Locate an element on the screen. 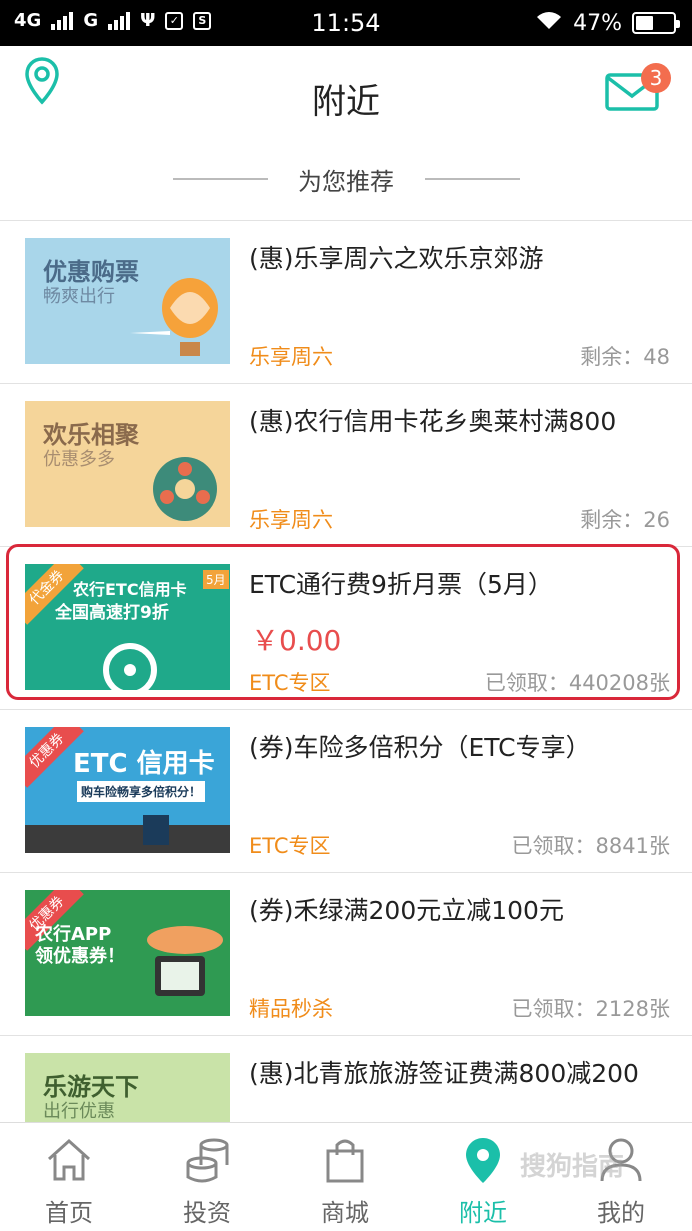  home-icon is located at coordinates (69, 1159).